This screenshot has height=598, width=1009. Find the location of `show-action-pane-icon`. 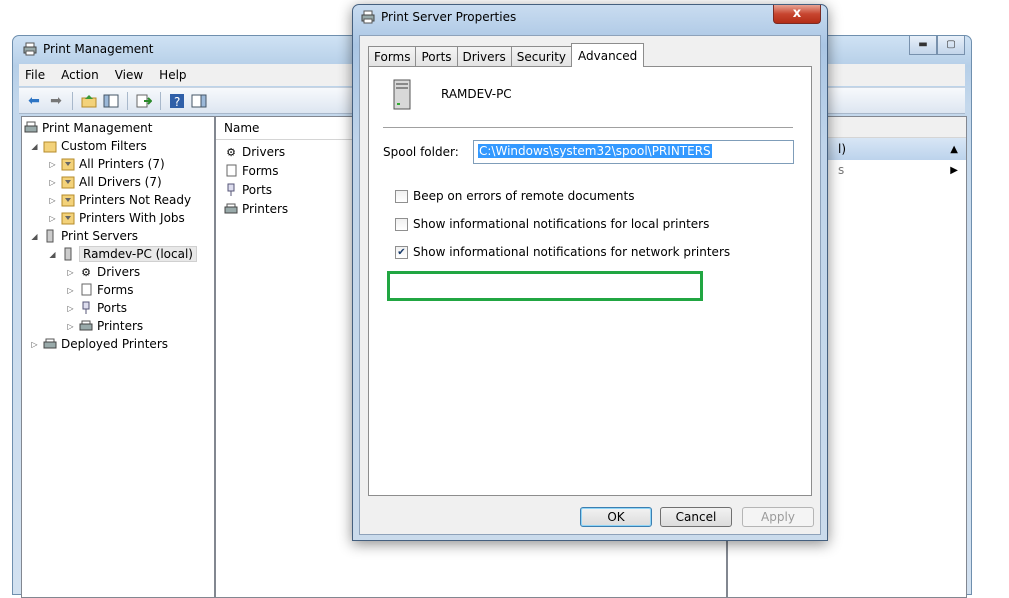

show-action-pane-icon is located at coordinates (199, 101).